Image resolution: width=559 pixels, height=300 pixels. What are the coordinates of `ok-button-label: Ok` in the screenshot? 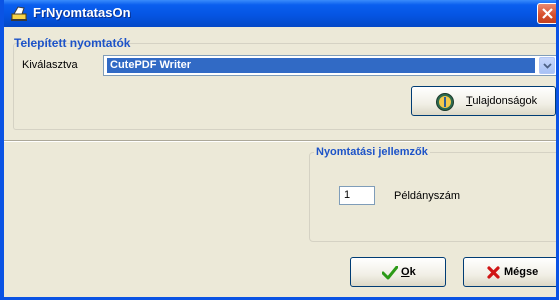 It's located at (408, 272).